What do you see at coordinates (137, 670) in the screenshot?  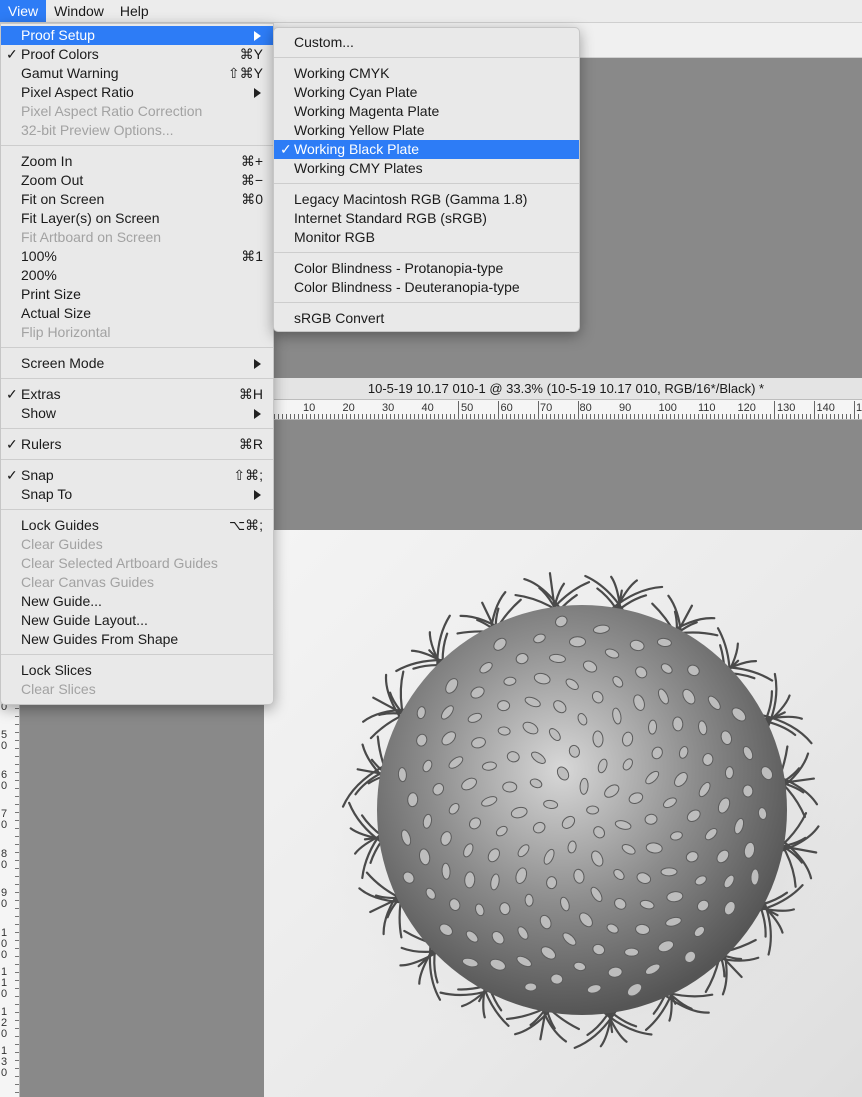 I see `menu-item-lock-slices: Lock Slices` at bounding box center [137, 670].